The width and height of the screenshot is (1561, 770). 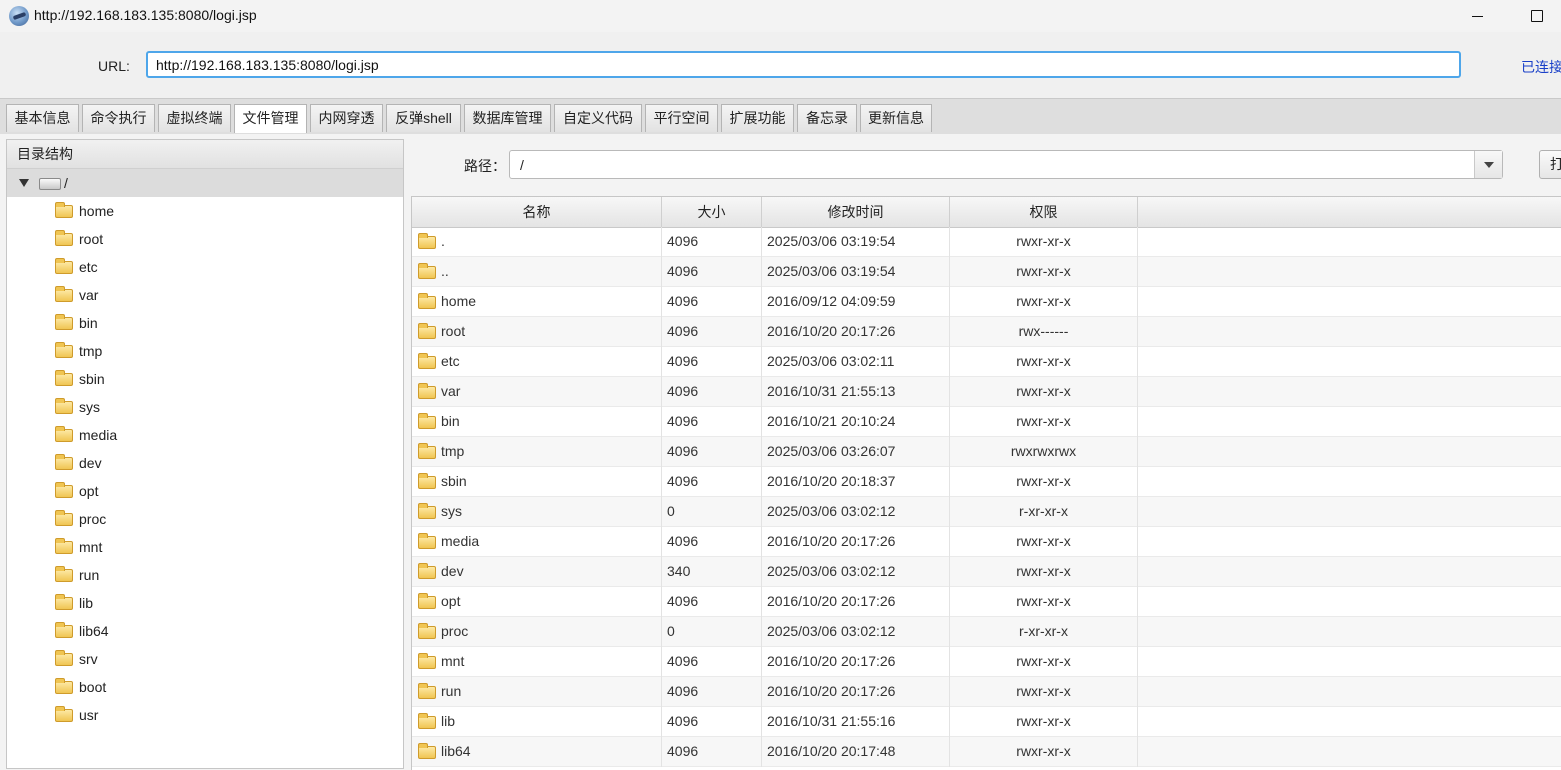 What do you see at coordinates (831, 511) in the screenshot?
I see `file-modified-cell-text: 2025/03/06 03:02:12` at bounding box center [831, 511].